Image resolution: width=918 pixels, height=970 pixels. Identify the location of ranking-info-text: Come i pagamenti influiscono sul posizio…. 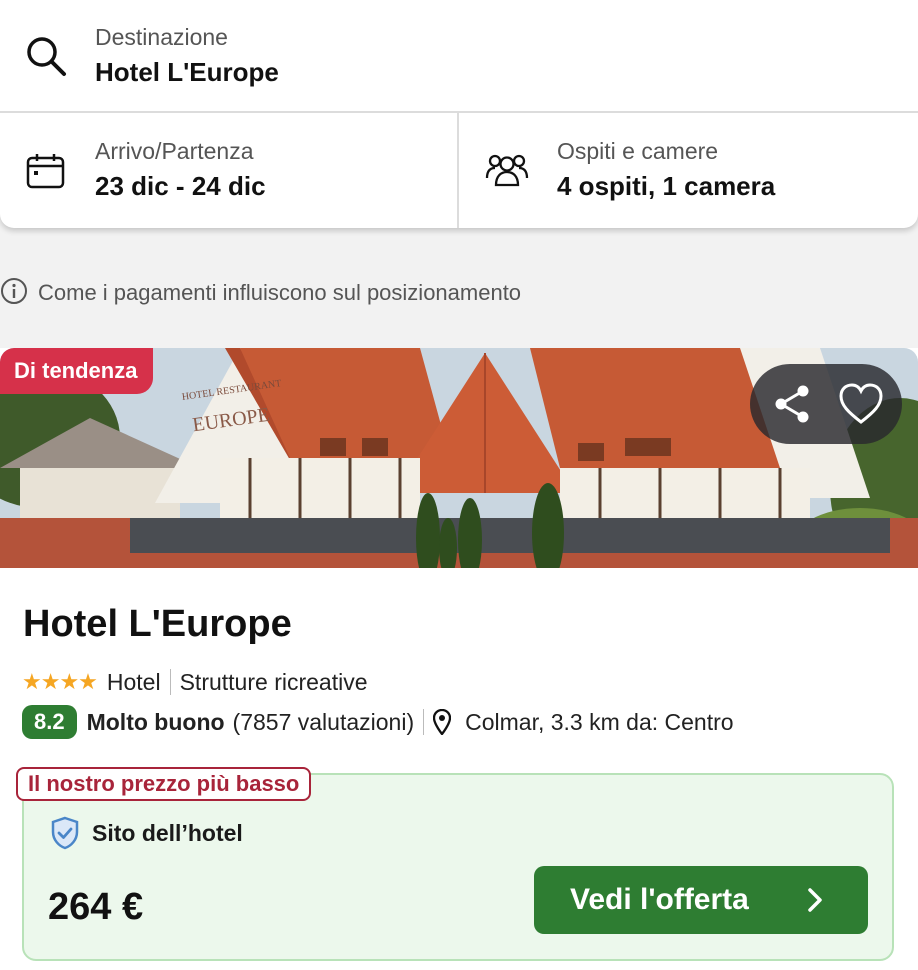
(280, 292).